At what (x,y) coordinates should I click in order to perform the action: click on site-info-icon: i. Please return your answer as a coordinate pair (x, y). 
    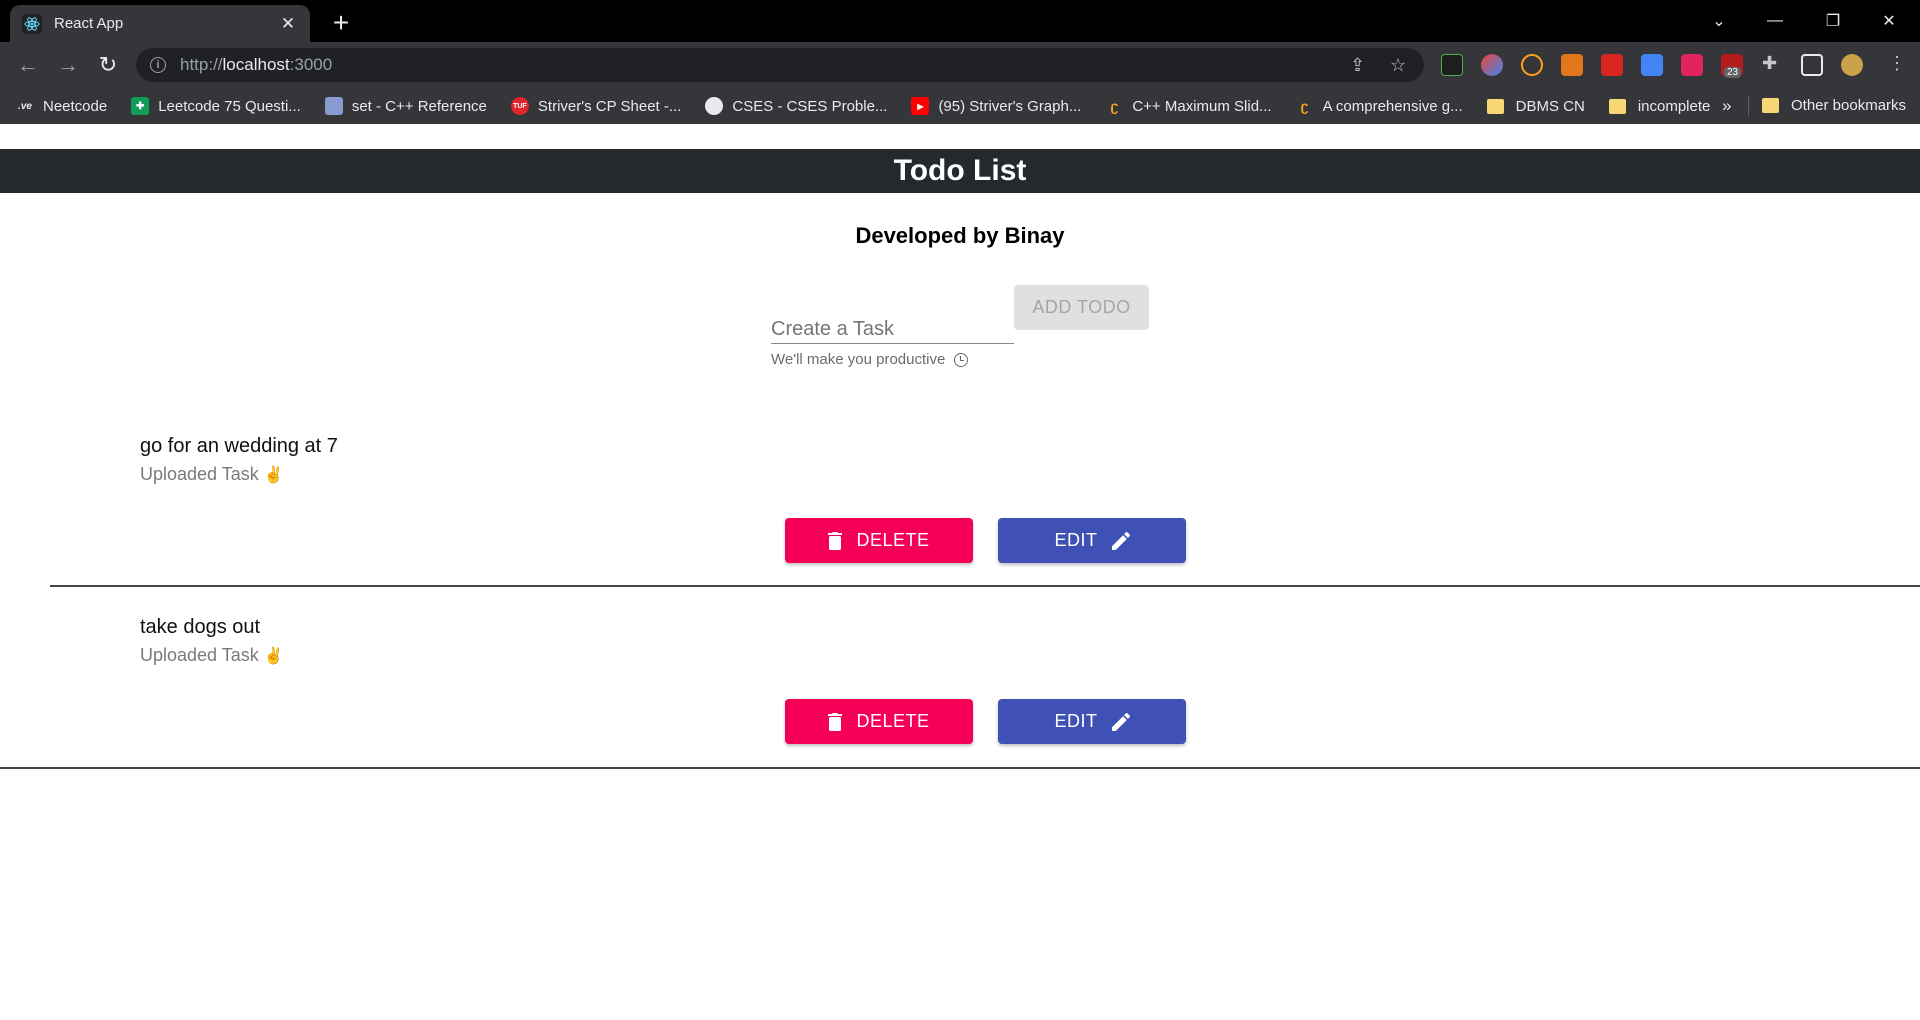
    Looking at the image, I should click on (158, 65).